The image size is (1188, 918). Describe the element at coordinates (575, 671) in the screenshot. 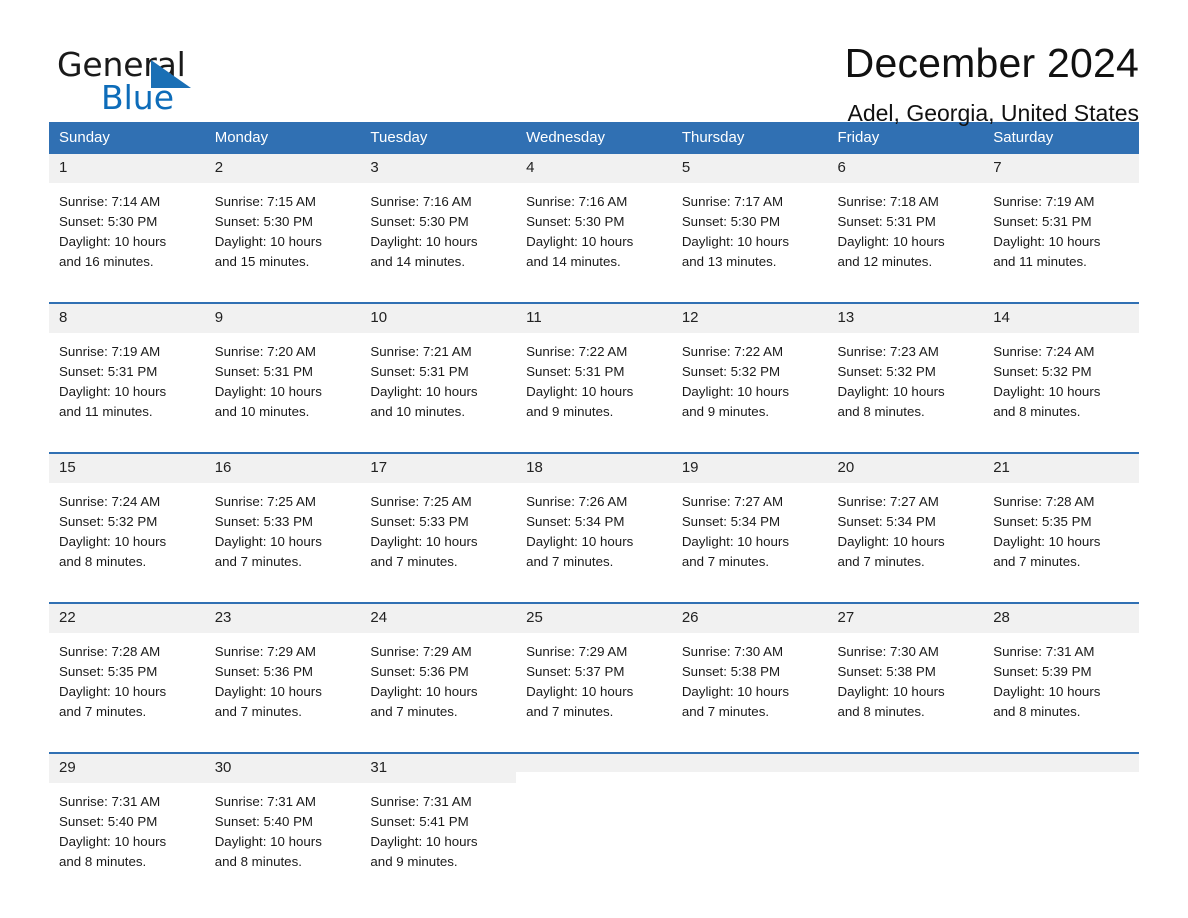

I see `sunset-text: Sunset: 5:37 PM` at that location.